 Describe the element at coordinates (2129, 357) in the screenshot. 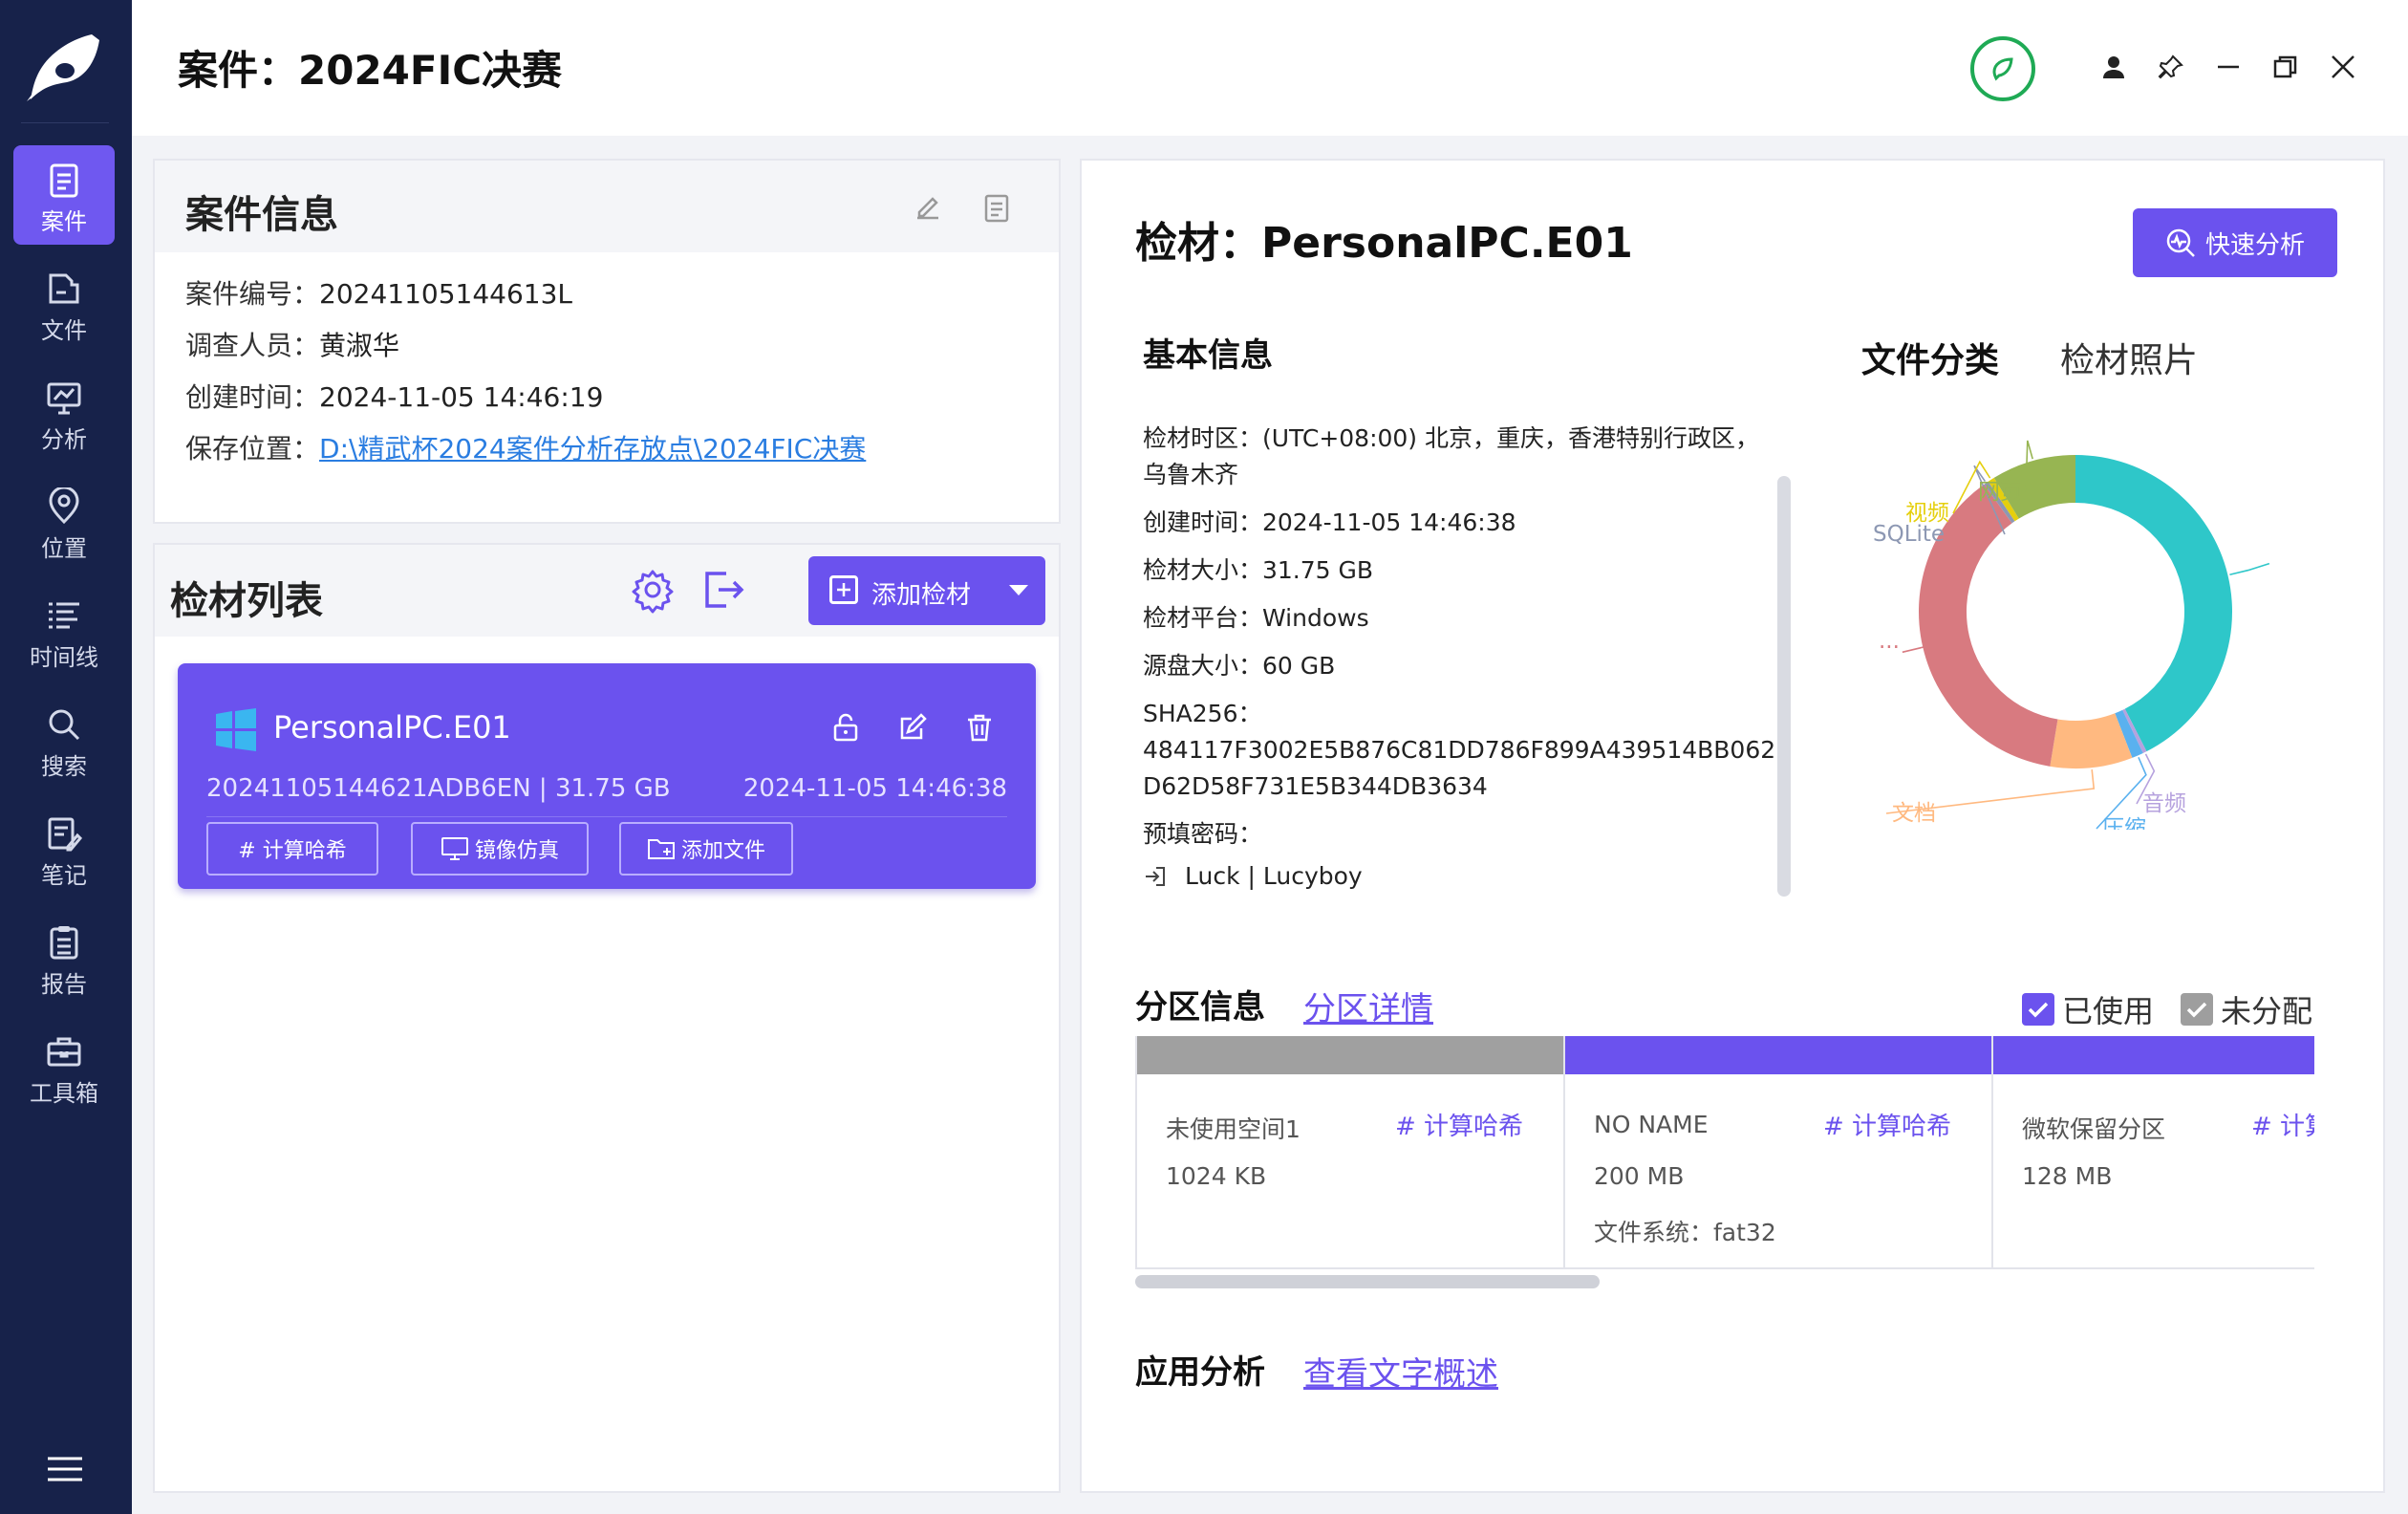

I see `tab-evidence-photo: 检材照片` at that location.